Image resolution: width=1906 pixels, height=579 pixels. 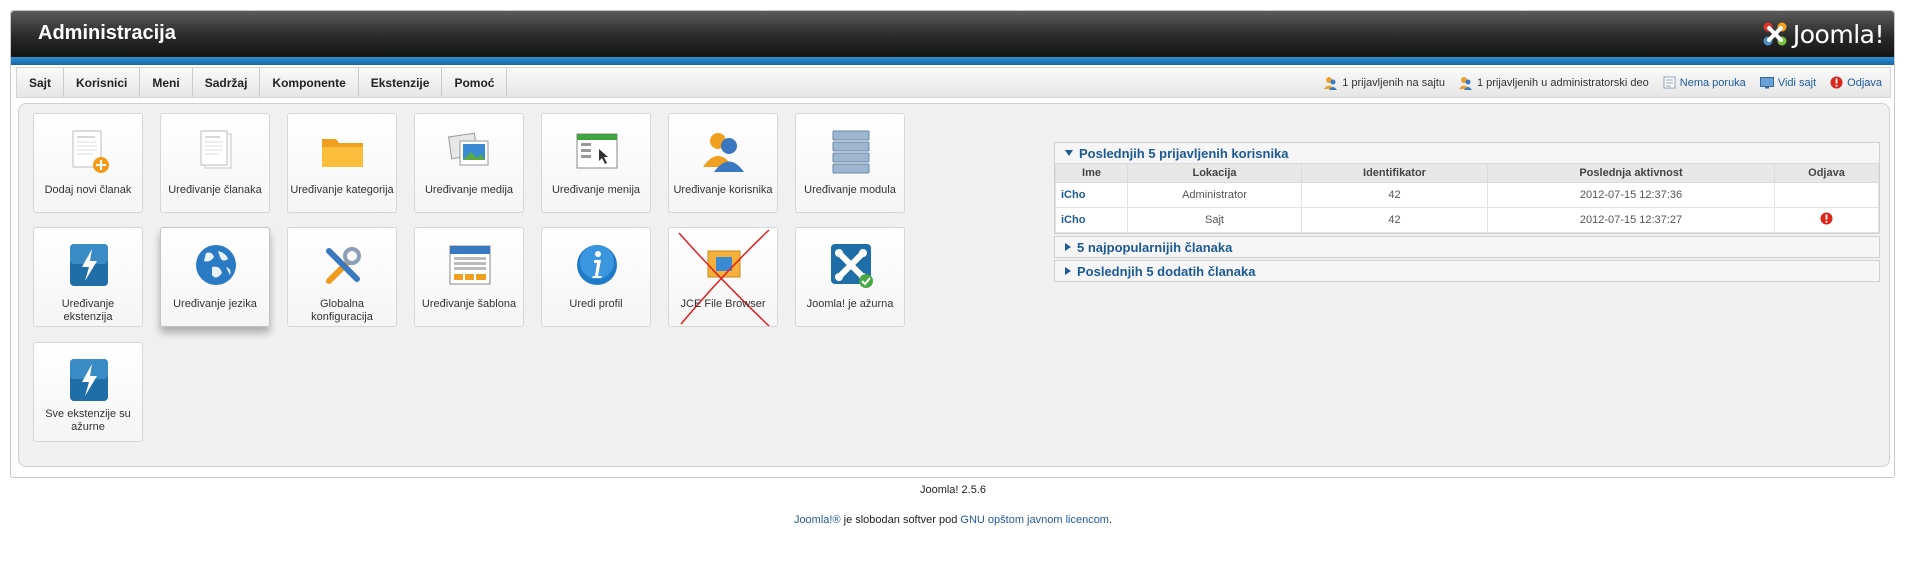 I want to click on quickicon-label: Uređivanje modula, so click(x=850, y=190).